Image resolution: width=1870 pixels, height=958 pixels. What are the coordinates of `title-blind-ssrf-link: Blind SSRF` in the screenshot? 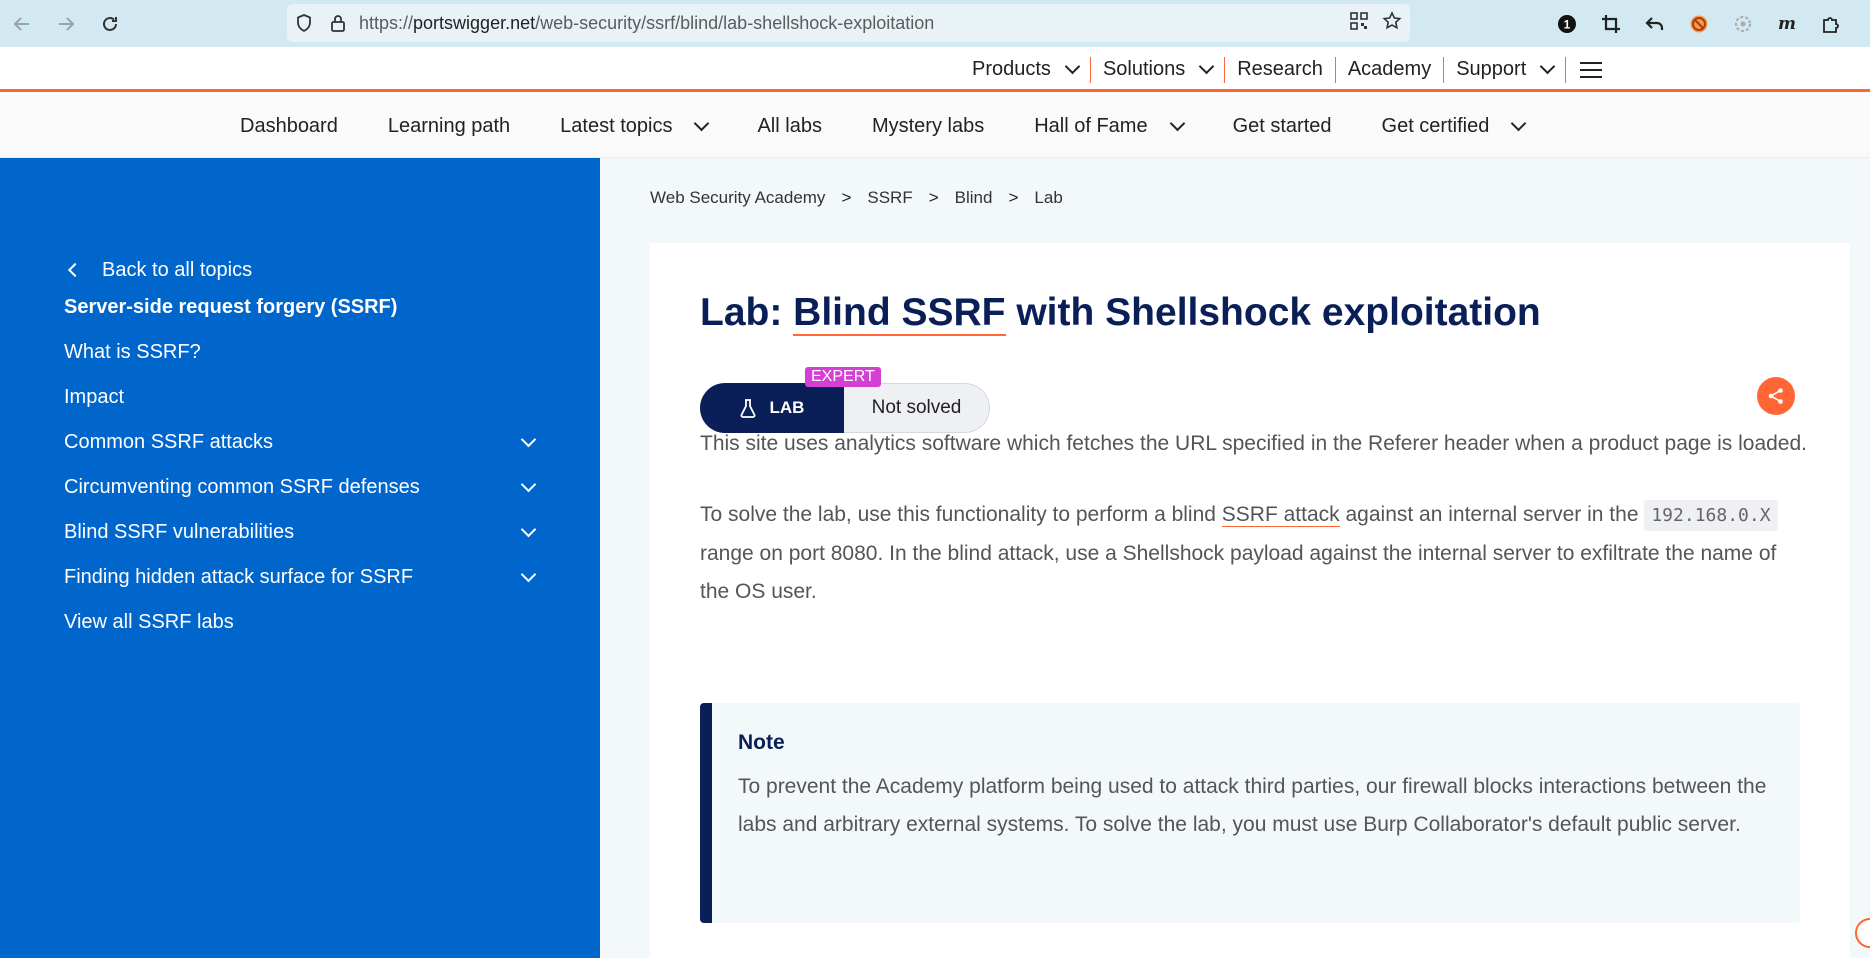 It's located at (899, 313).